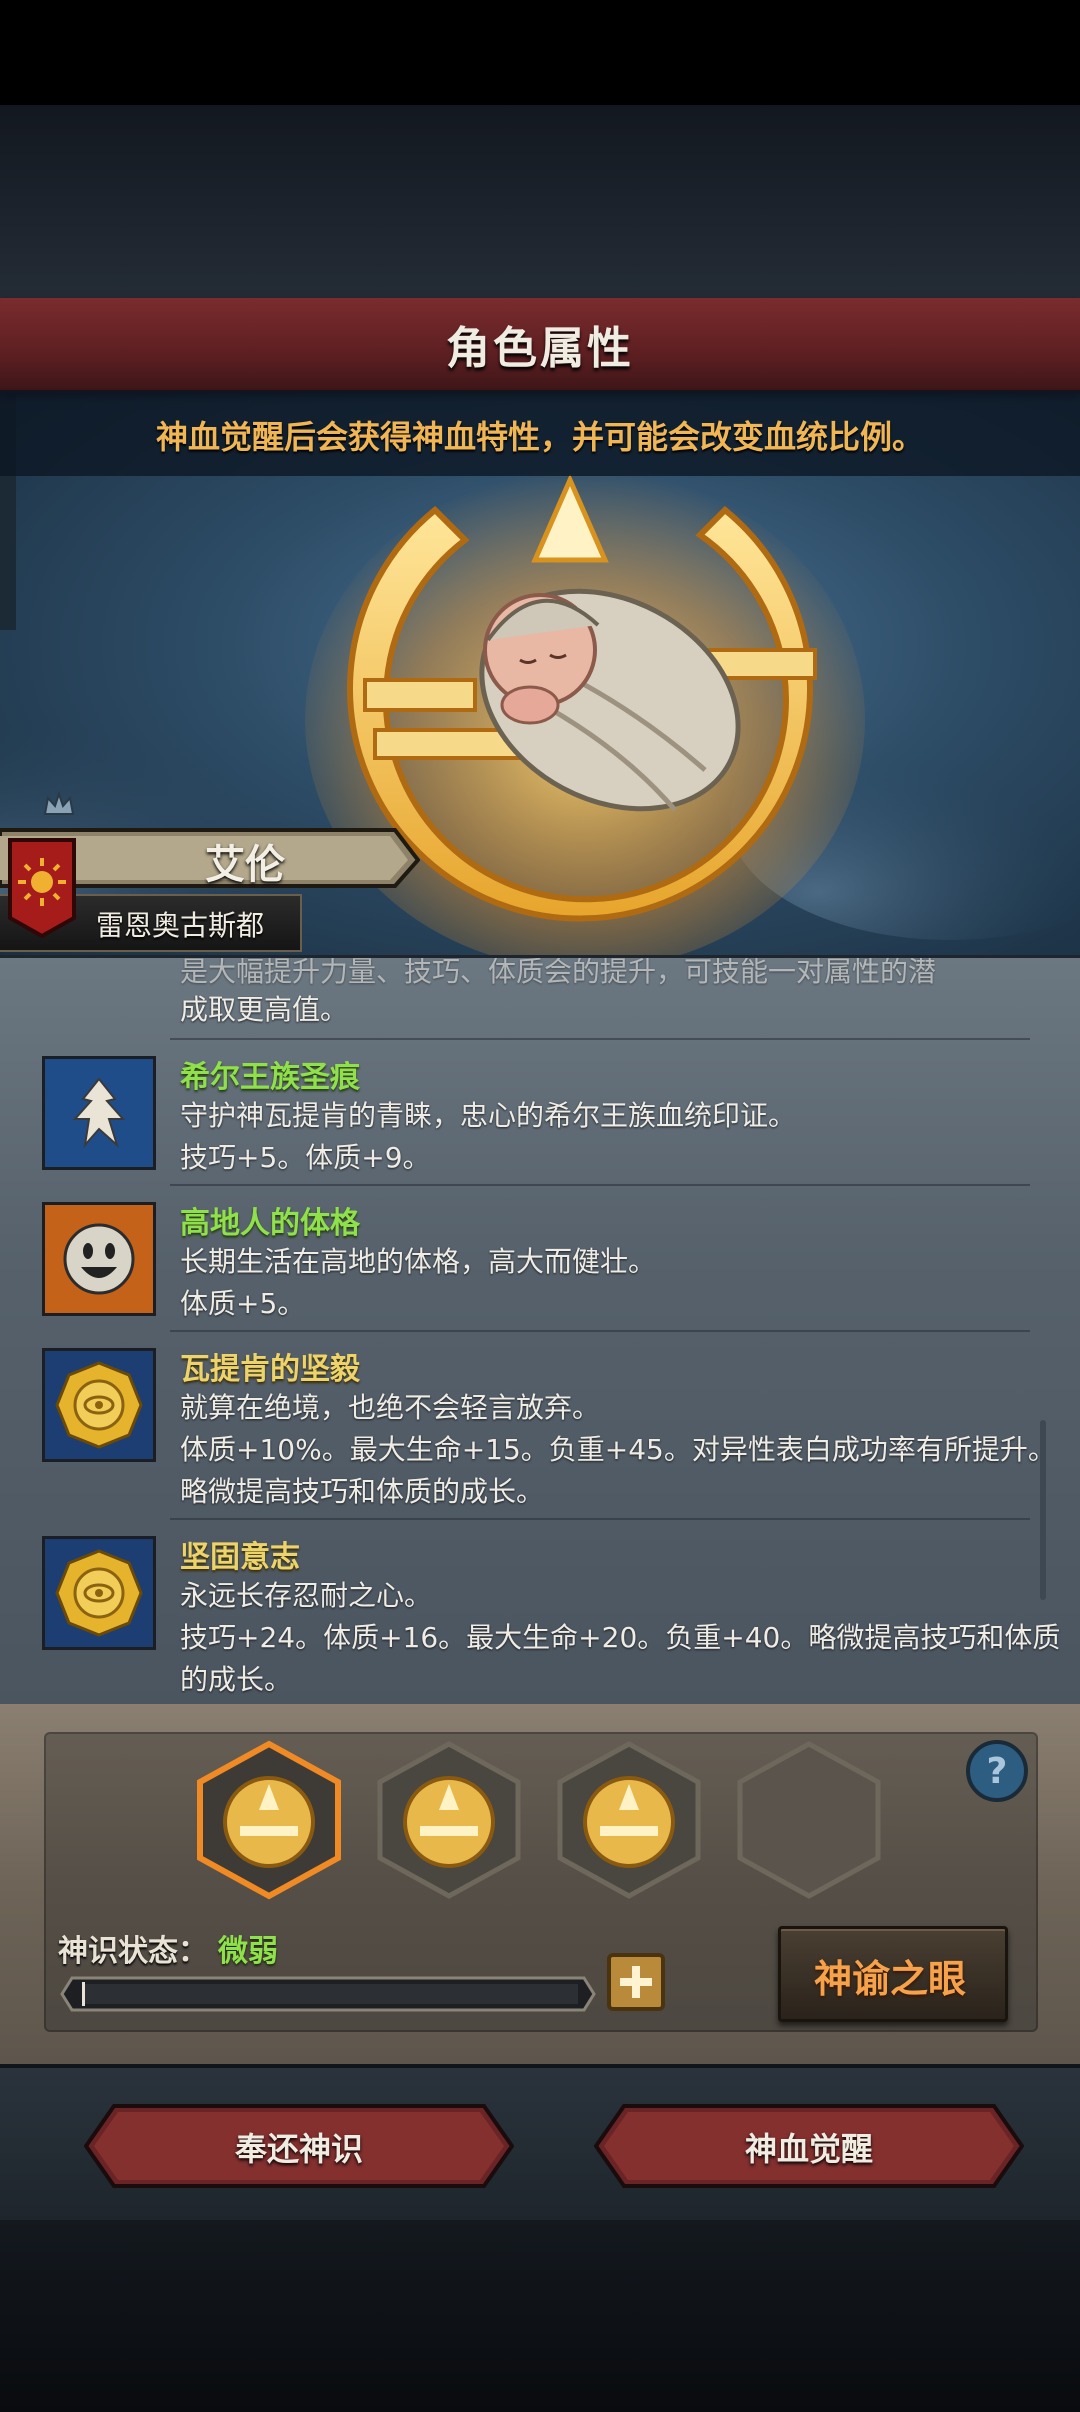  I want to click on trait-effect: 体质+5。, so click(243, 1303).